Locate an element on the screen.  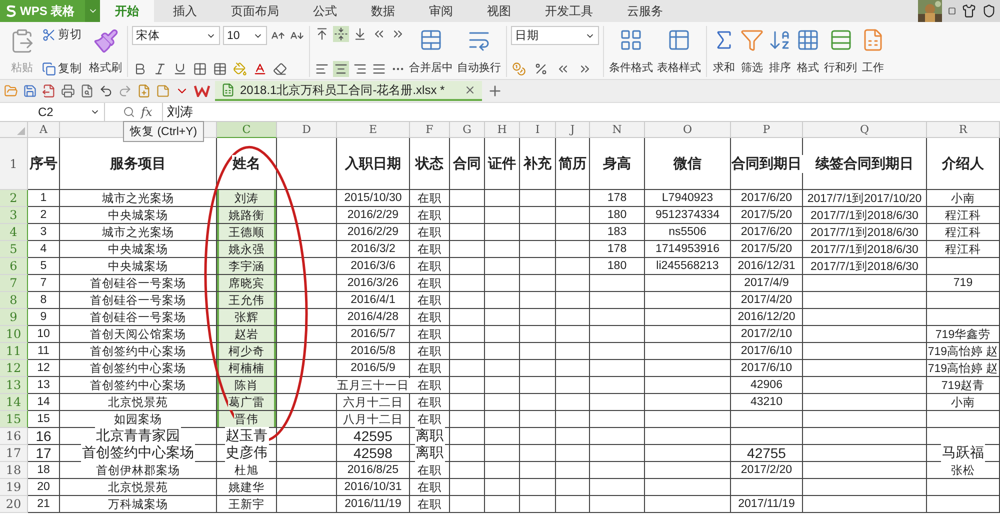
table-cell: 9512374334 is located at coordinates (688, 215).